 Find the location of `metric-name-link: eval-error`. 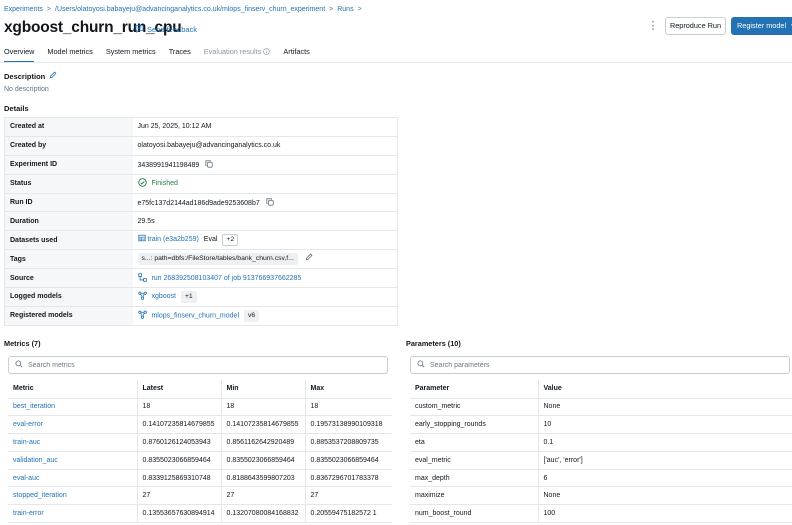

metric-name-link: eval-error is located at coordinates (72, 425).